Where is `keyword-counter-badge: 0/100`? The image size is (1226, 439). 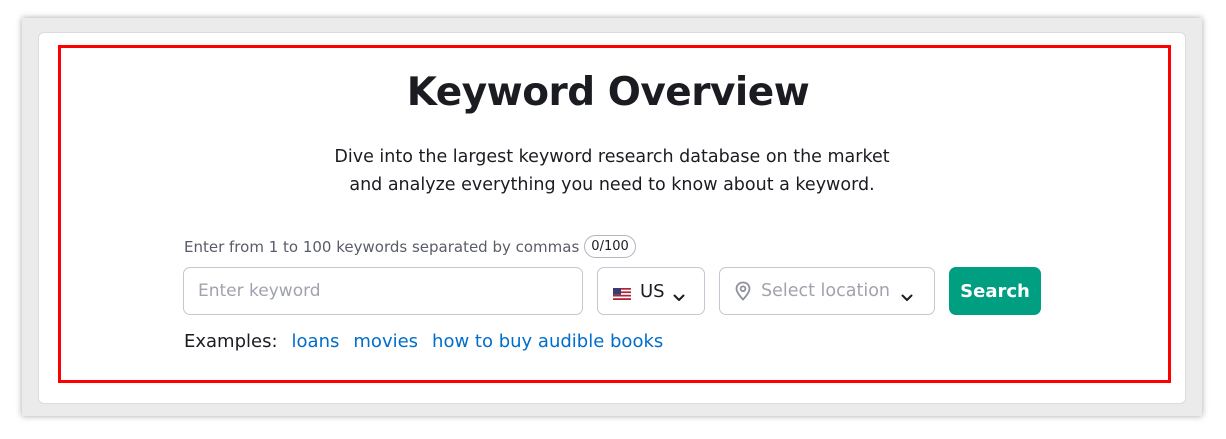
keyword-counter-badge: 0/100 is located at coordinates (610, 246).